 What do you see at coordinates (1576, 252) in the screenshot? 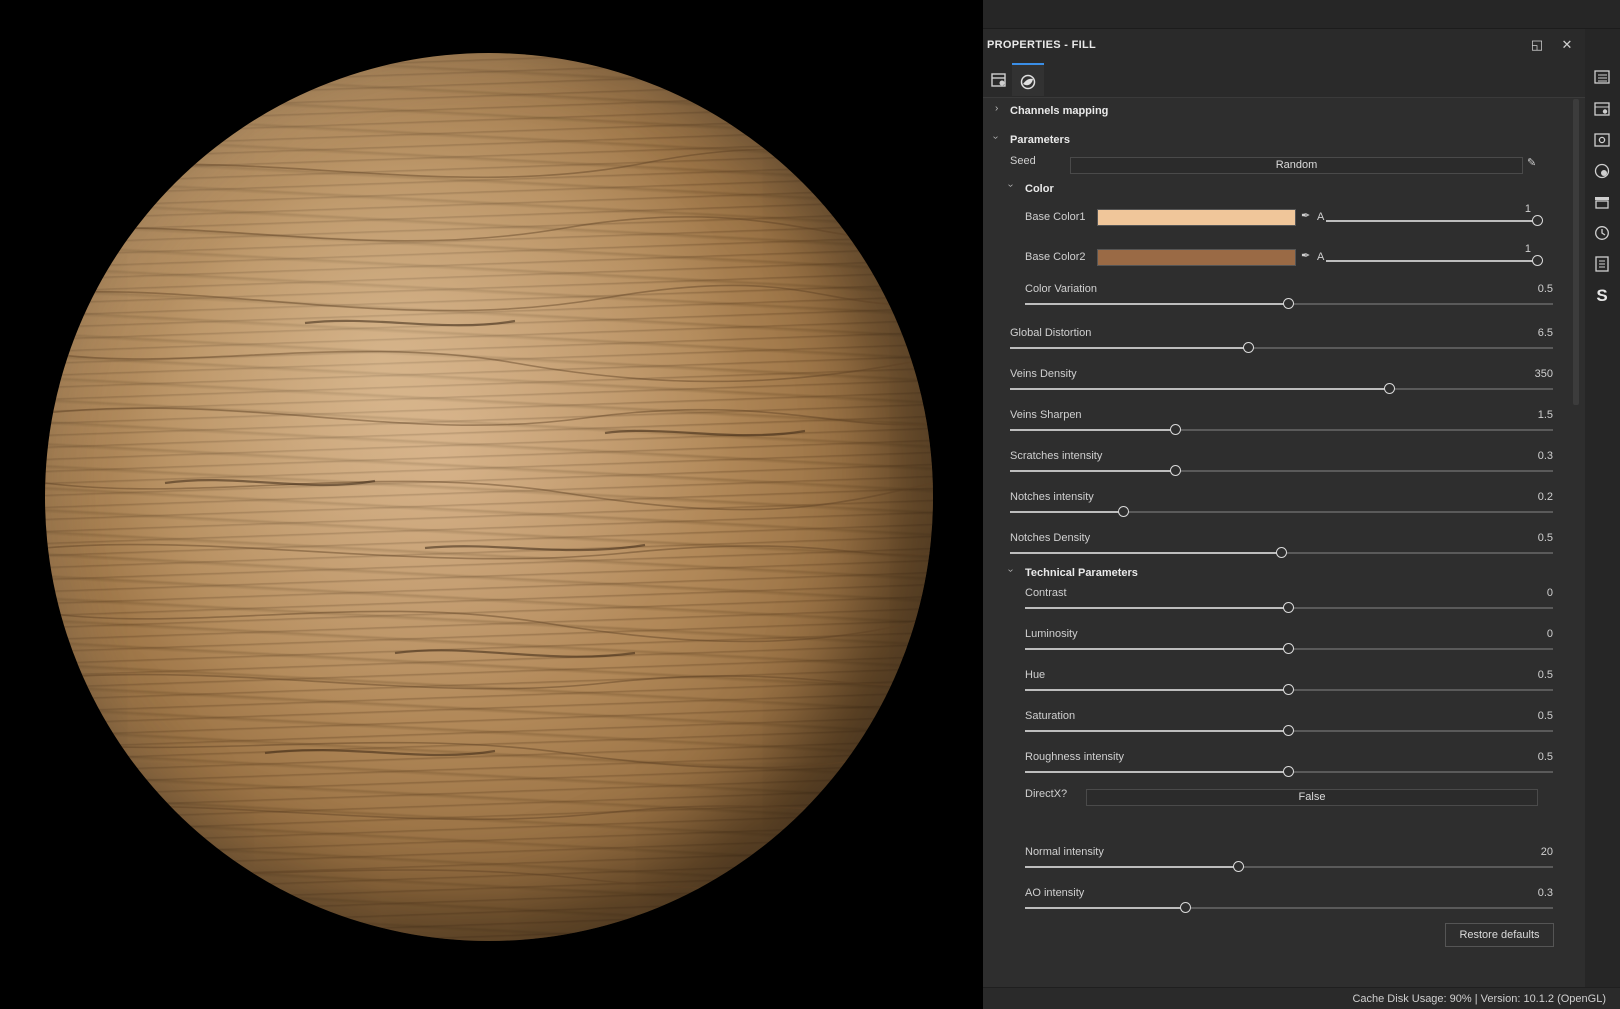
I see `scrollbar-thumb` at bounding box center [1576, 252].